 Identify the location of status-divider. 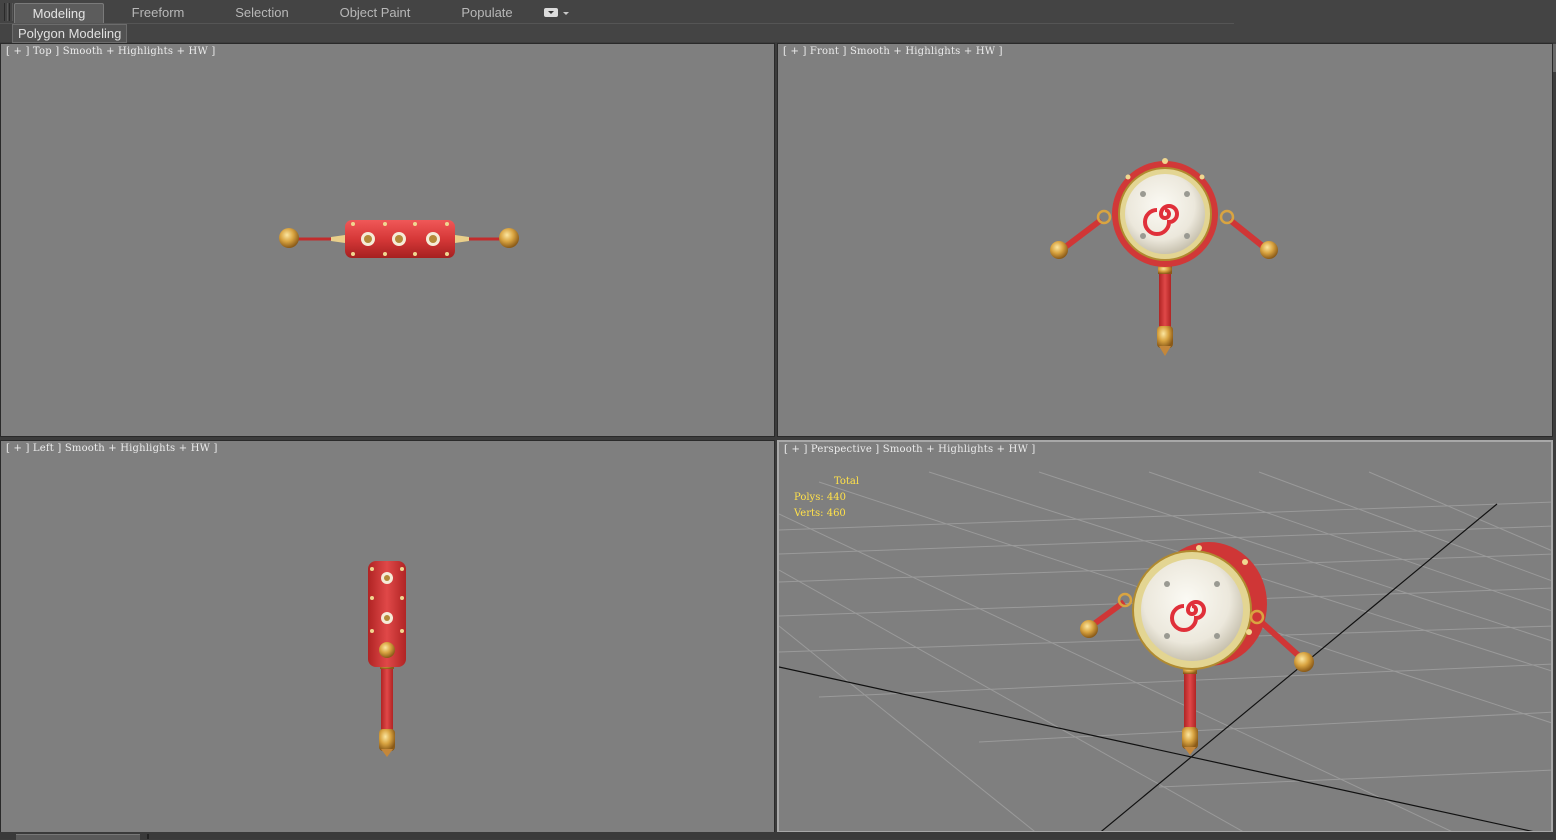
(148, 836).